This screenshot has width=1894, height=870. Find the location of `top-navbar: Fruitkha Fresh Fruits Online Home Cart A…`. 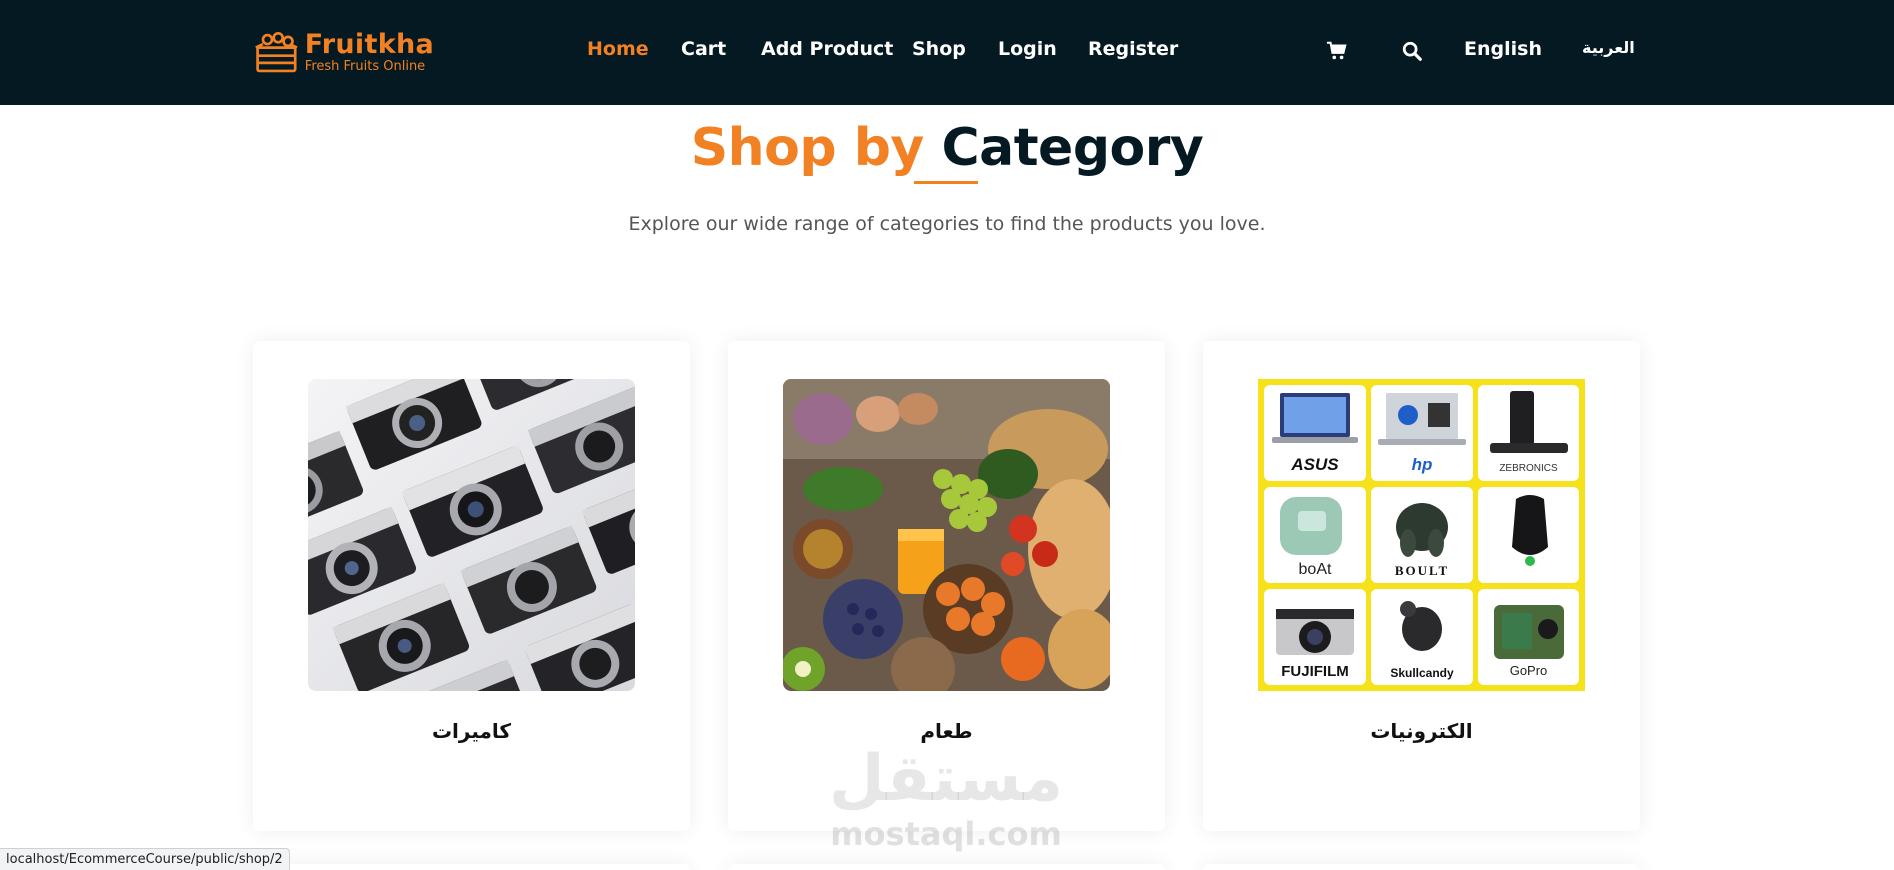

top-navbar: Fruitkha Fresh Fruits Online Home Cart A… is located at coordinates (947, 52).